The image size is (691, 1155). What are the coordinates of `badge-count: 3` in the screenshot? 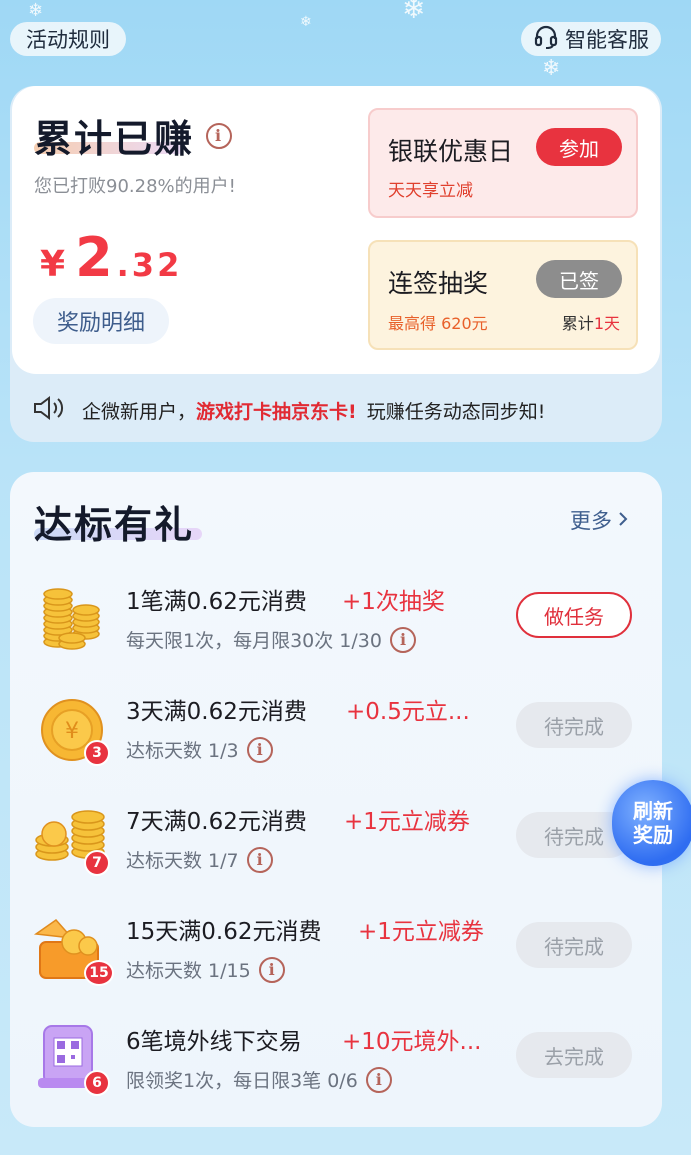 It's located at (97, 753).